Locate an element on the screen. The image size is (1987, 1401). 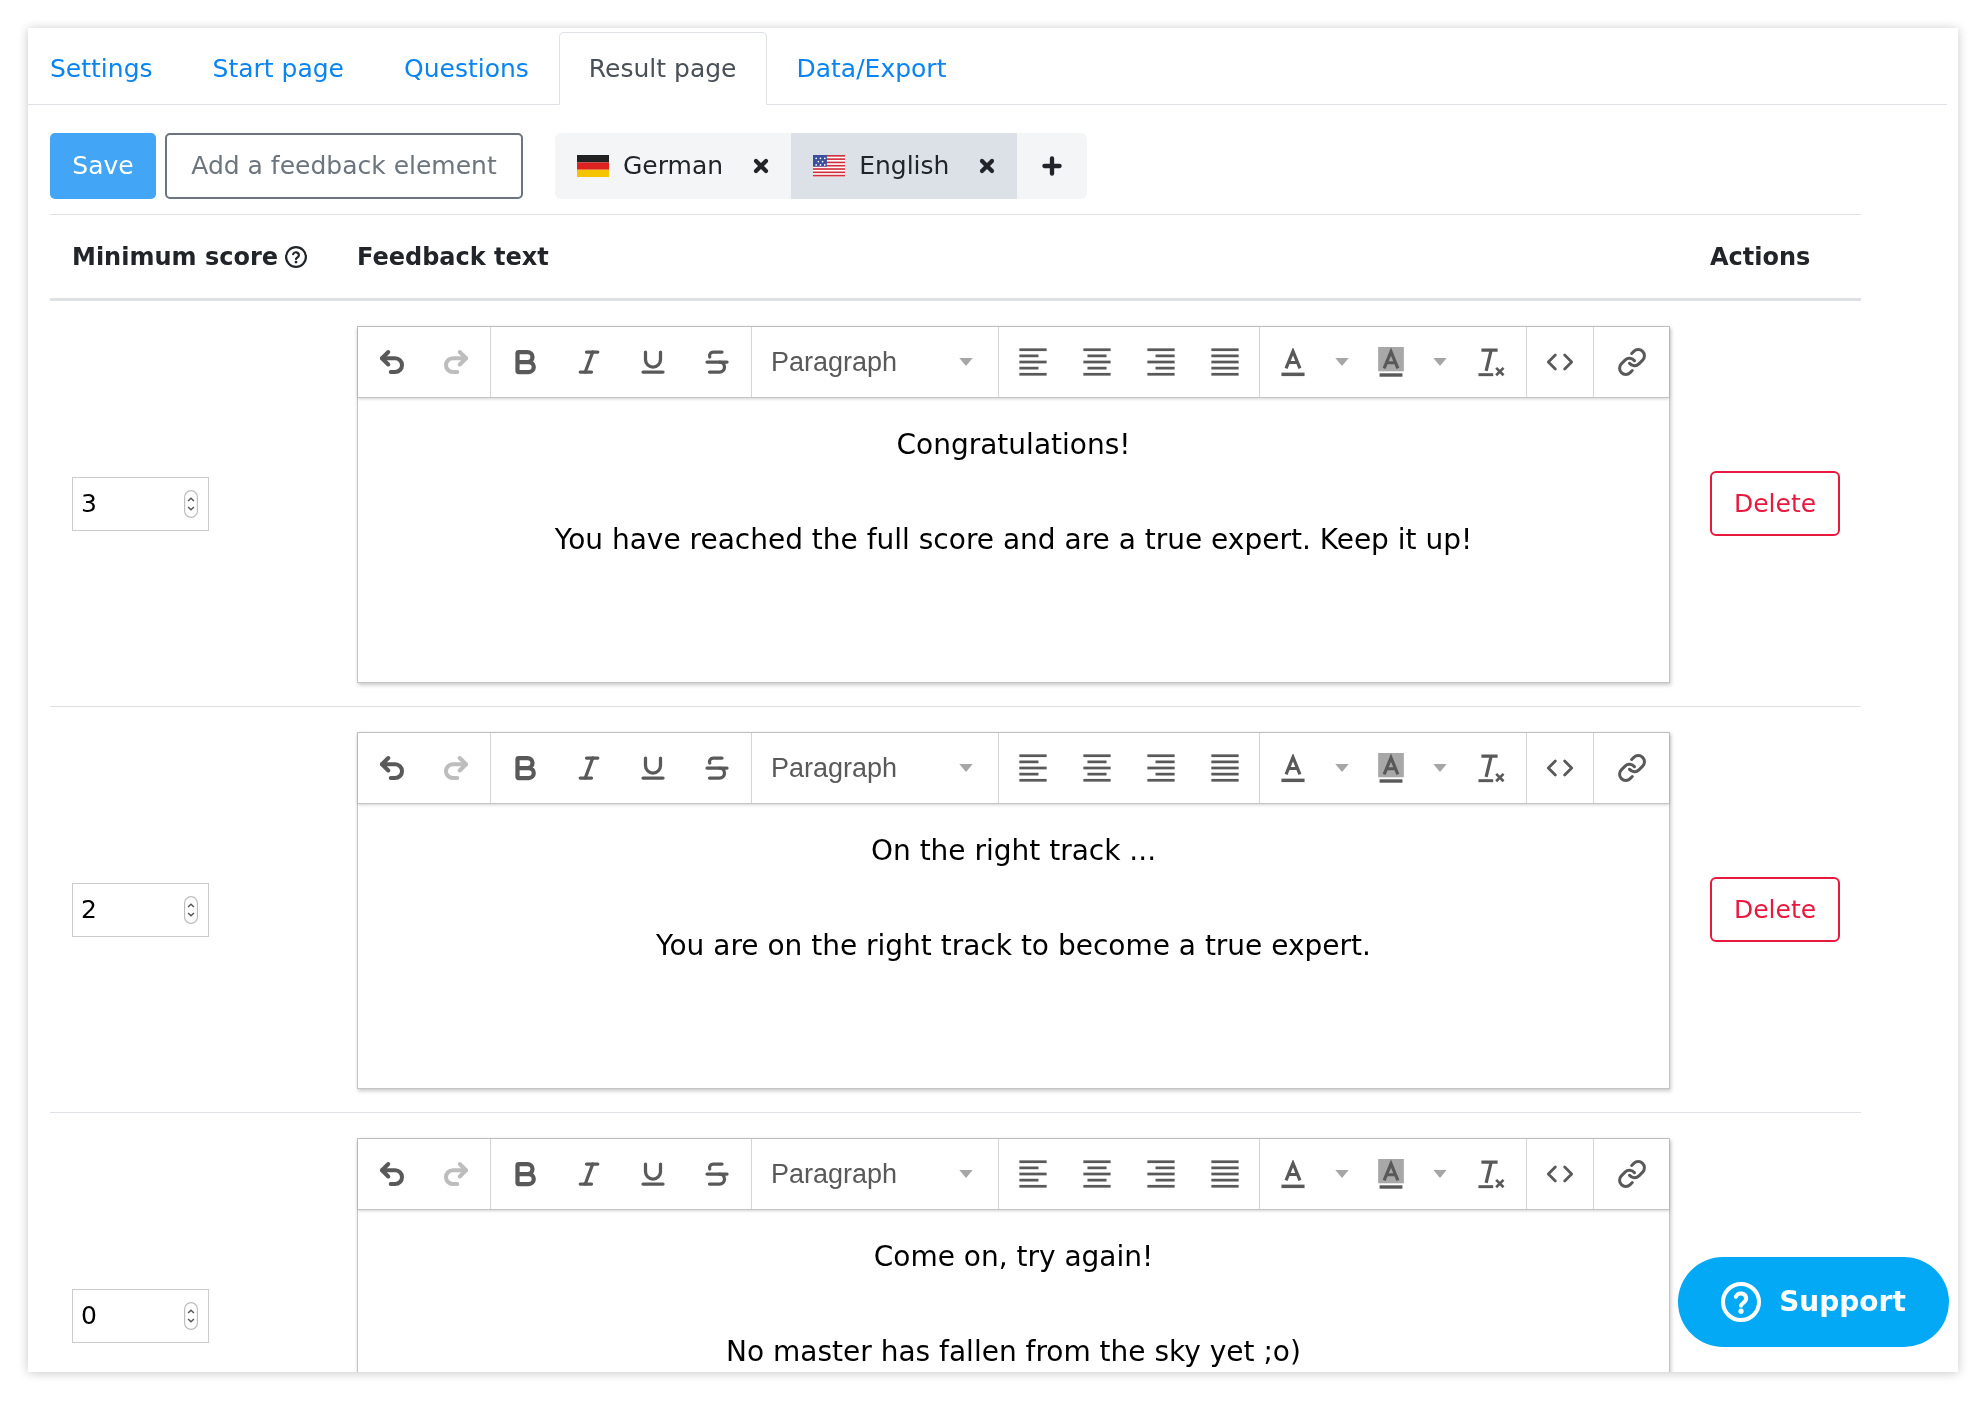
feedback-paragraph: No master has fallen from the sky yet ;o) is located at coordinates (1013, 1352).